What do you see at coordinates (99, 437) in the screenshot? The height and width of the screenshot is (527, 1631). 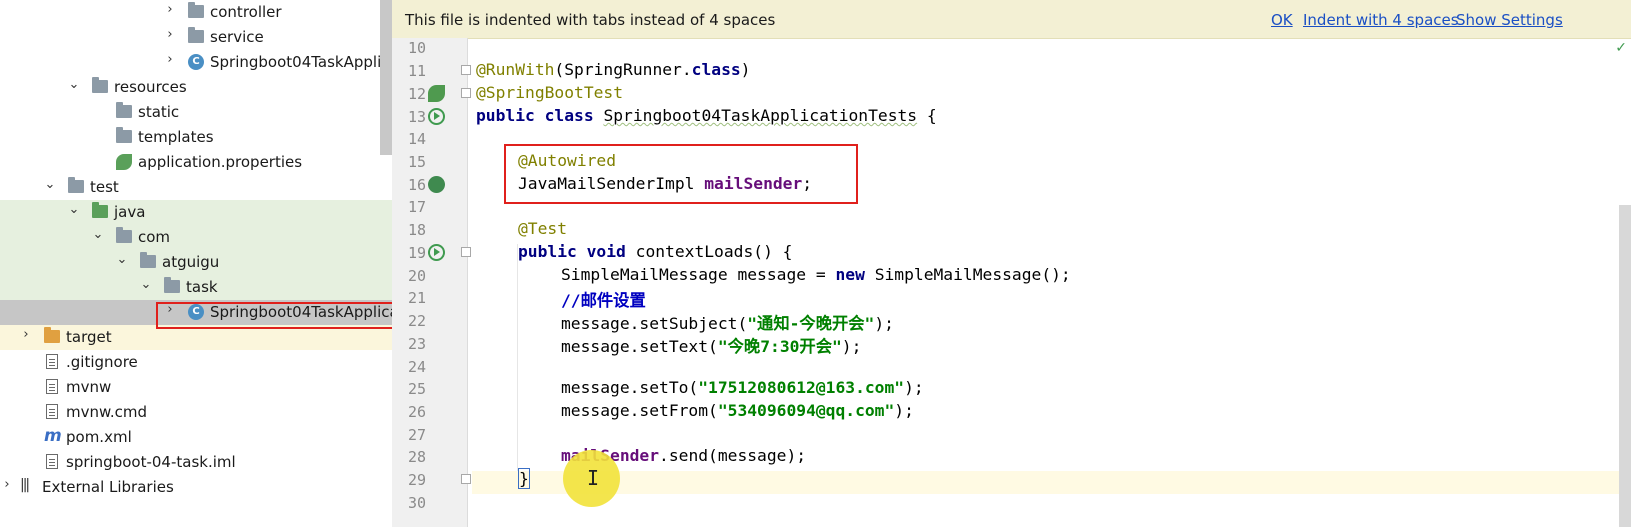 I see `tree-item-label: pom.xml` at bounding box center [99, 437].